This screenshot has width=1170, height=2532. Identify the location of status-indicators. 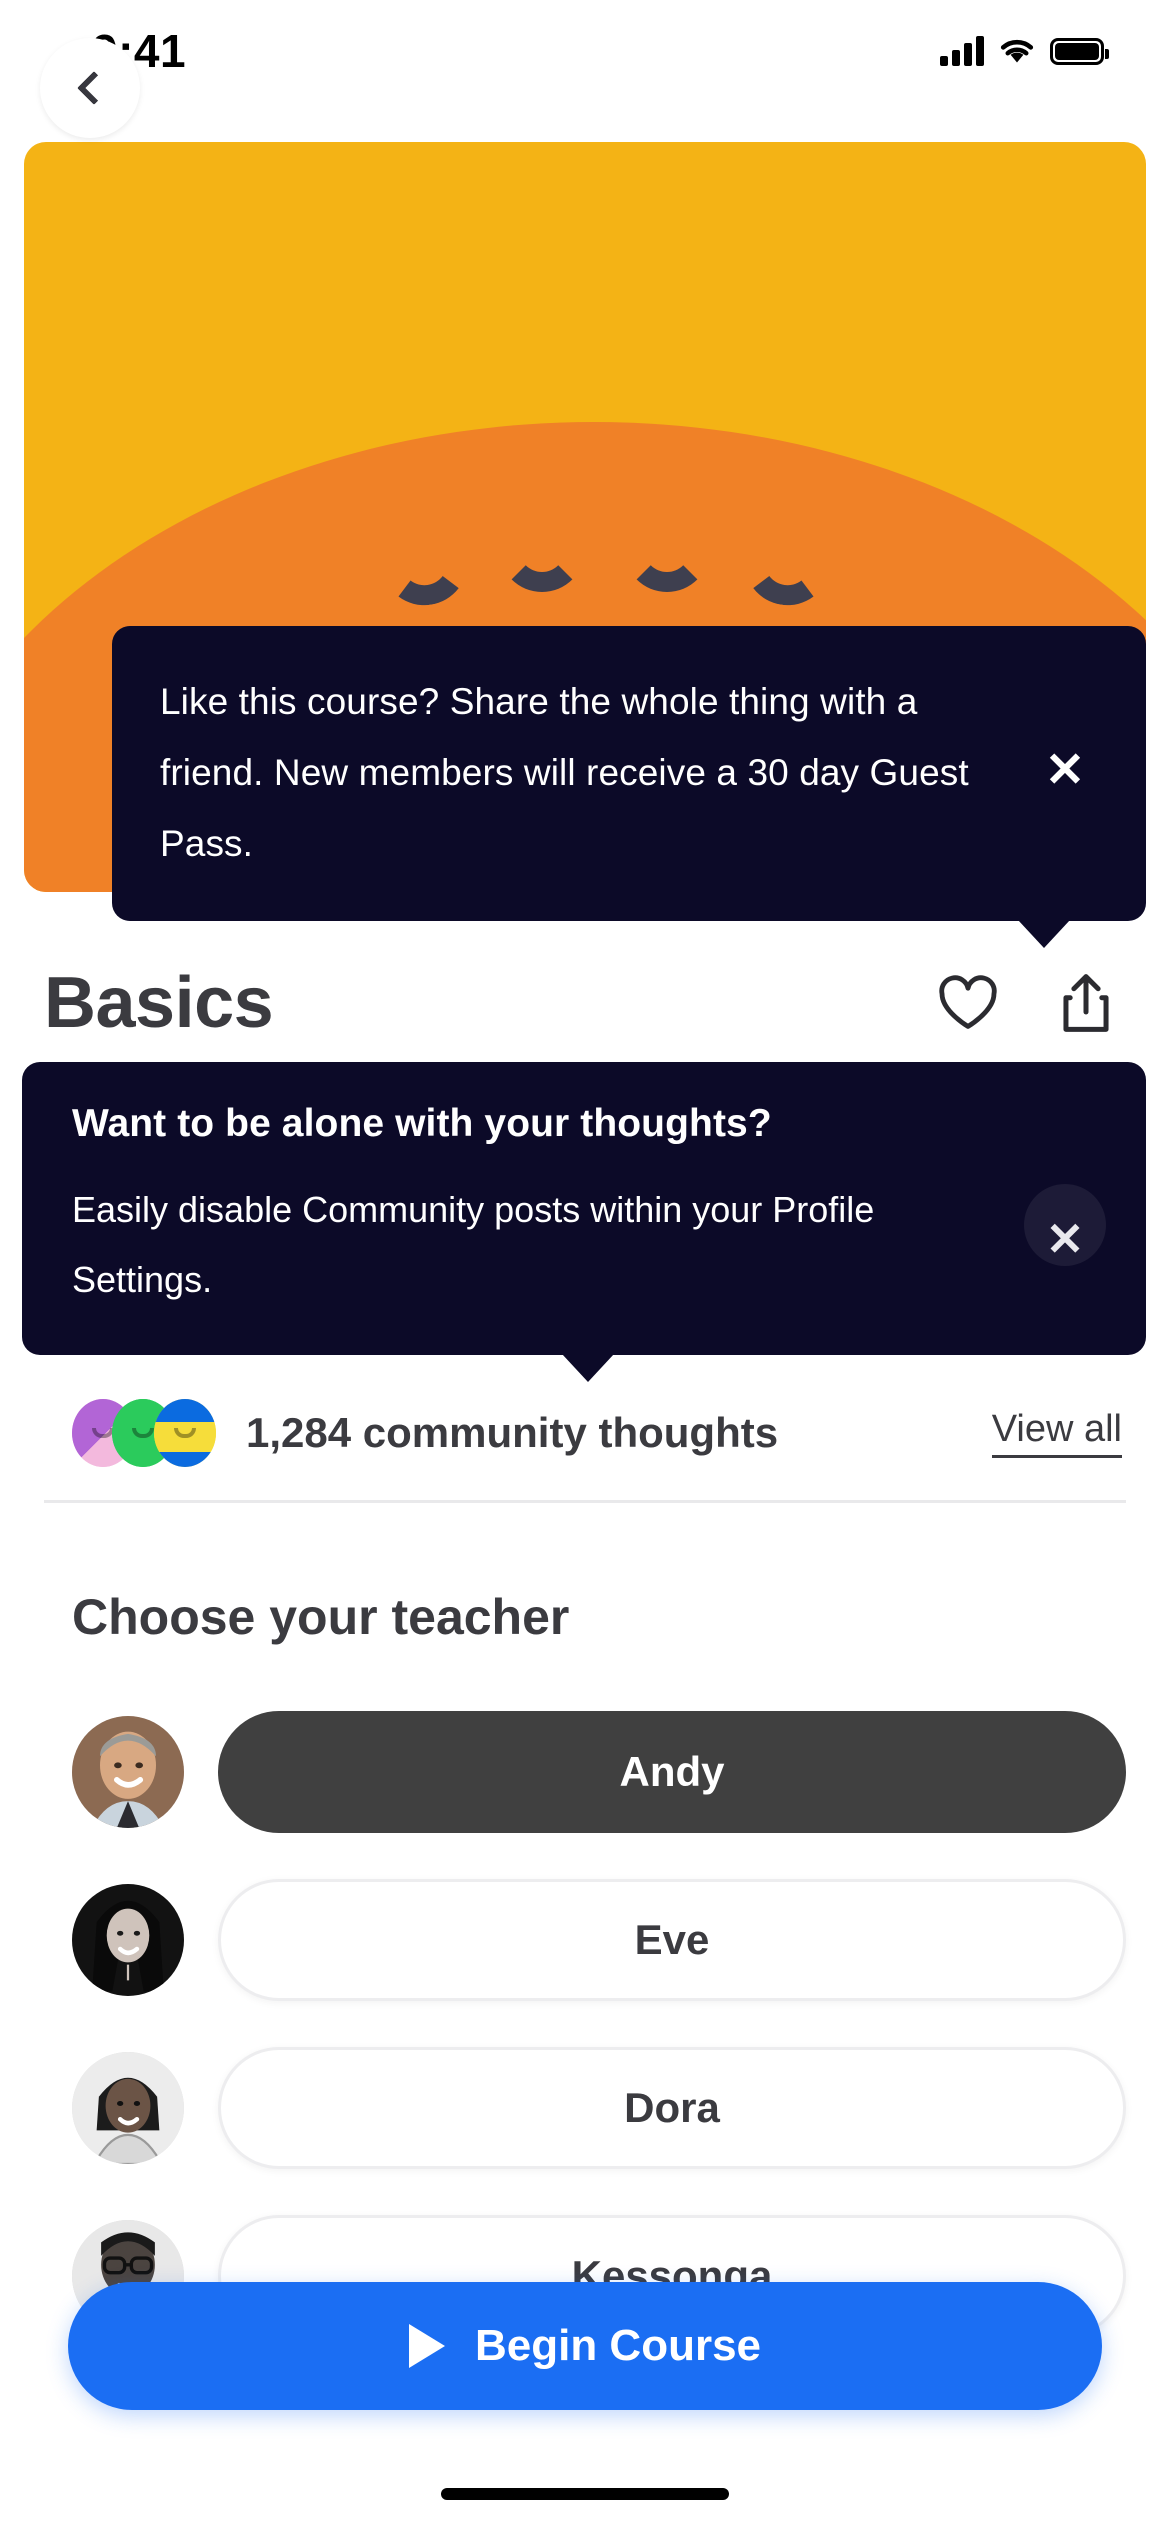
(1024, 51).